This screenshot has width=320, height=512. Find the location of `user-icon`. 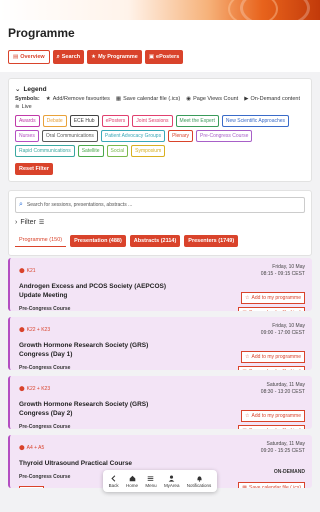

user-icon is located at coordinates (171, 478).